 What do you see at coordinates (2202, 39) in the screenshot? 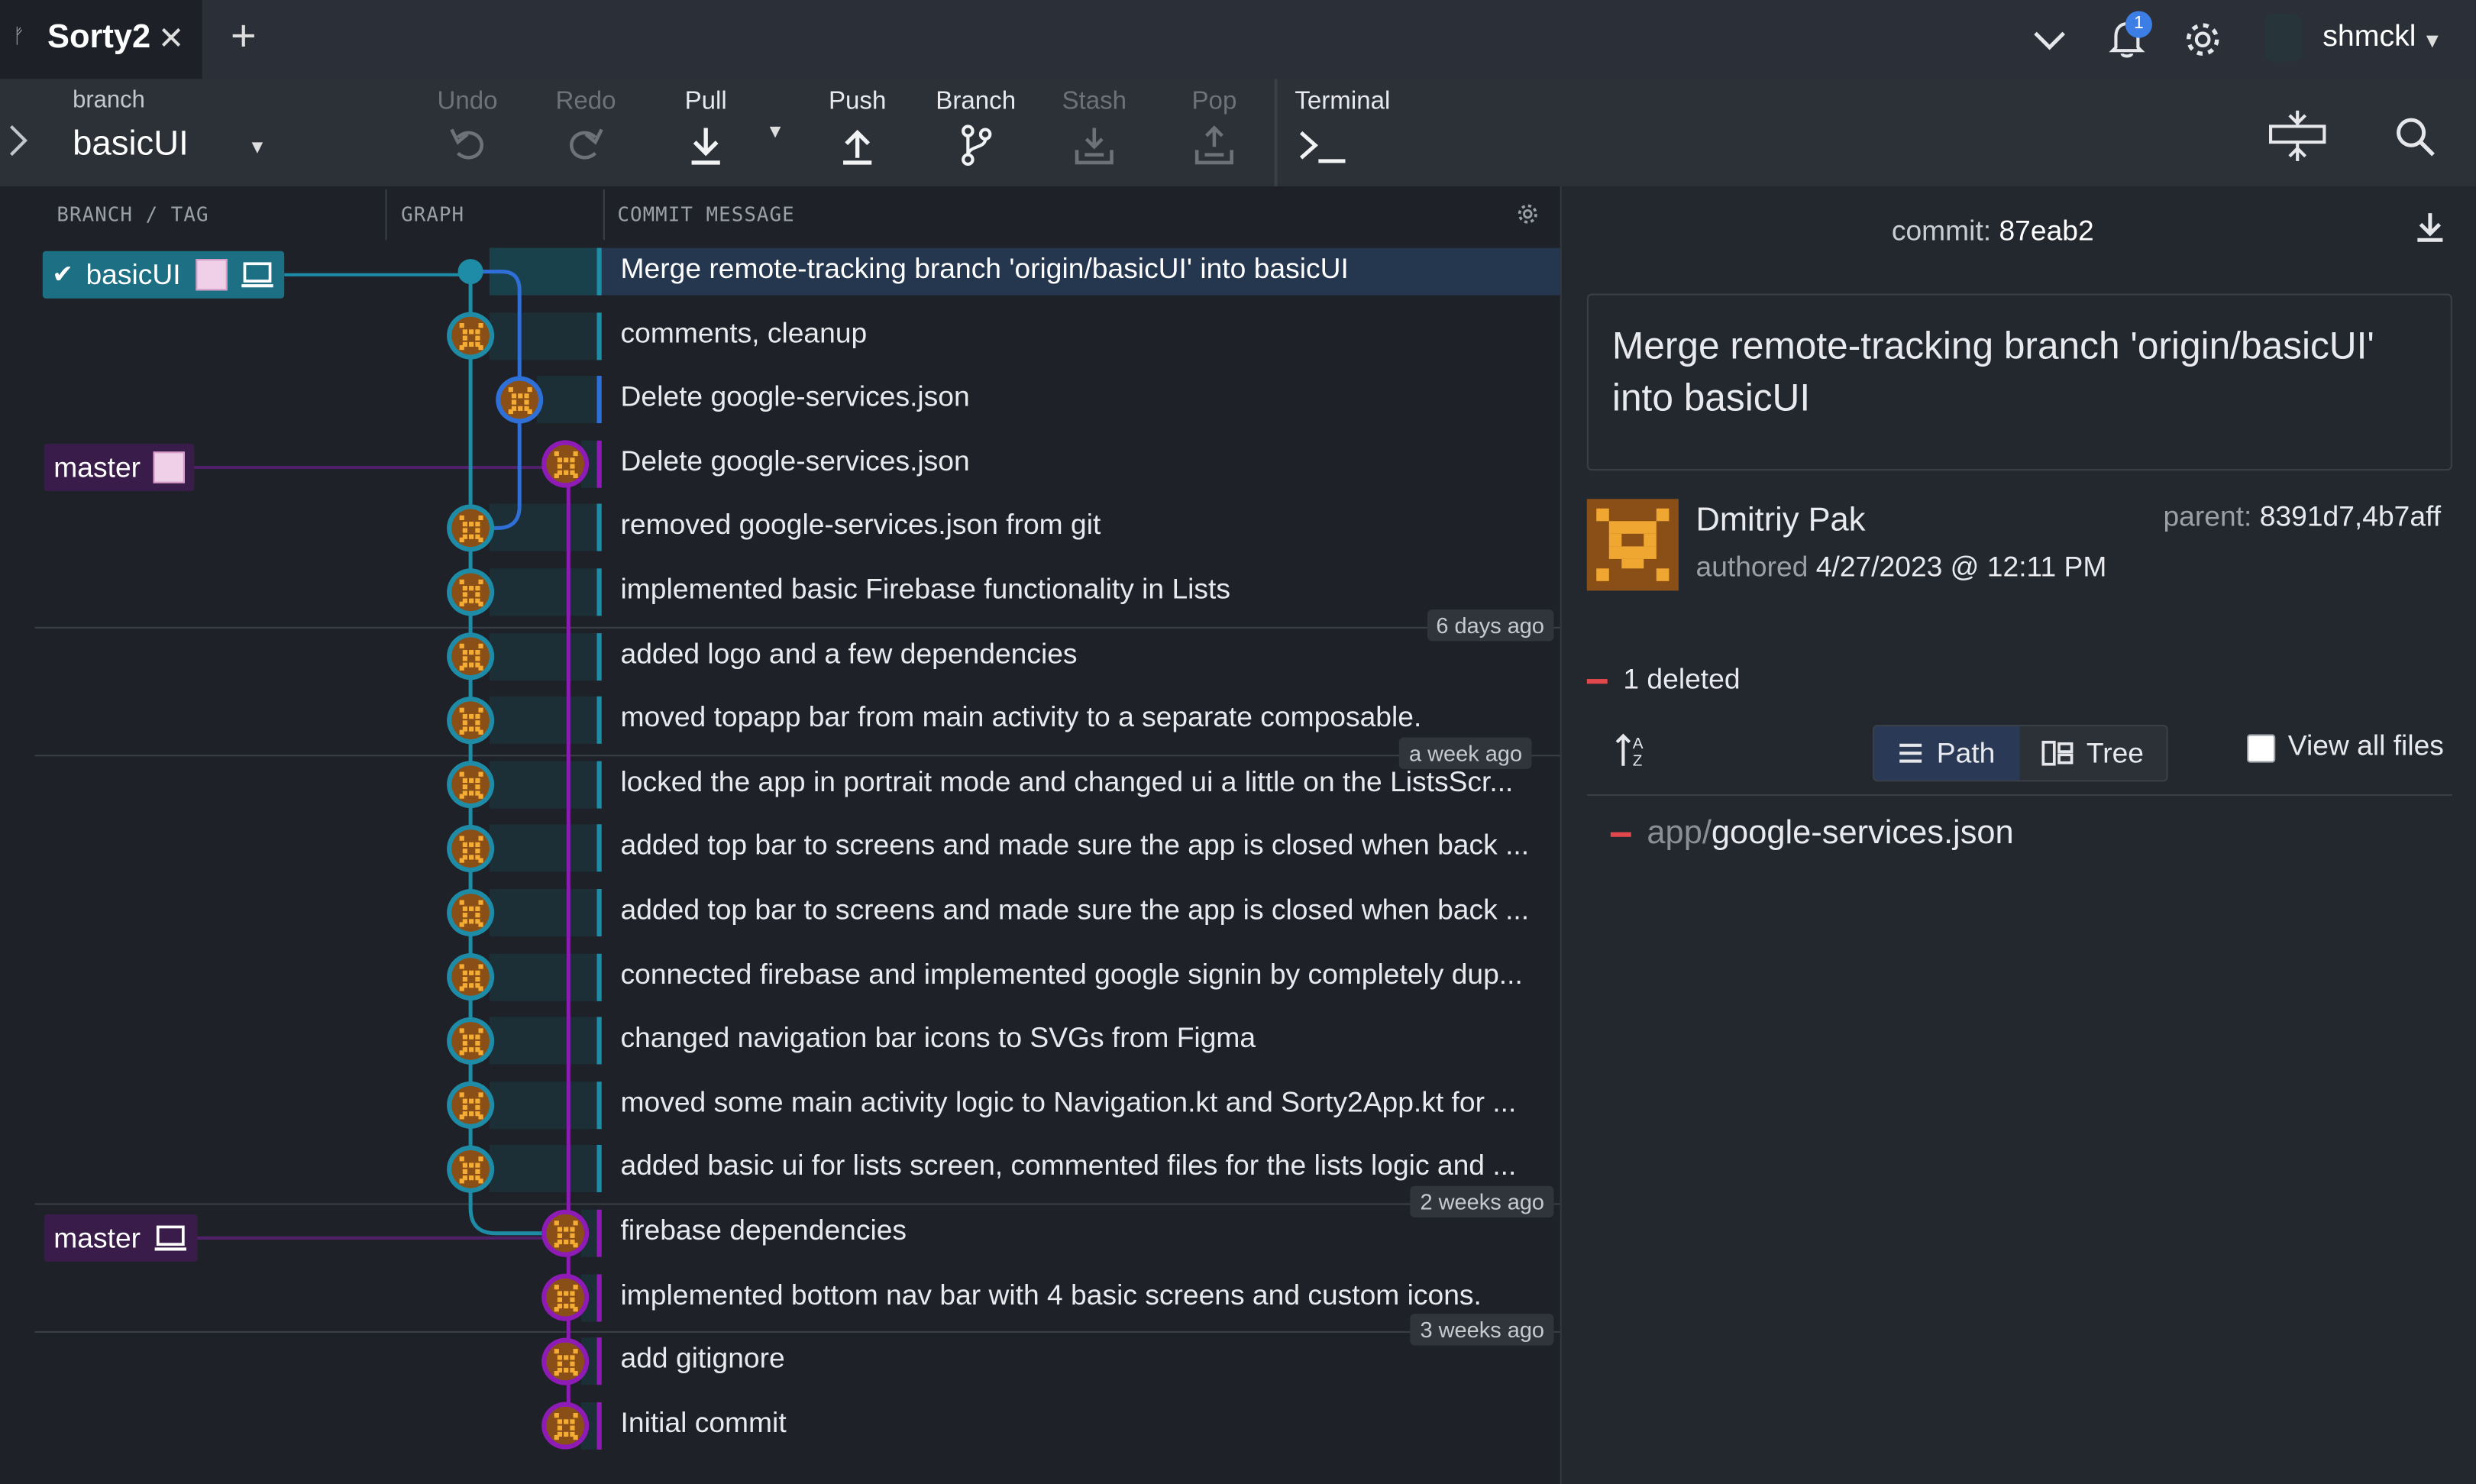
I see `gear-icon` at bounding box center [2202, 39].